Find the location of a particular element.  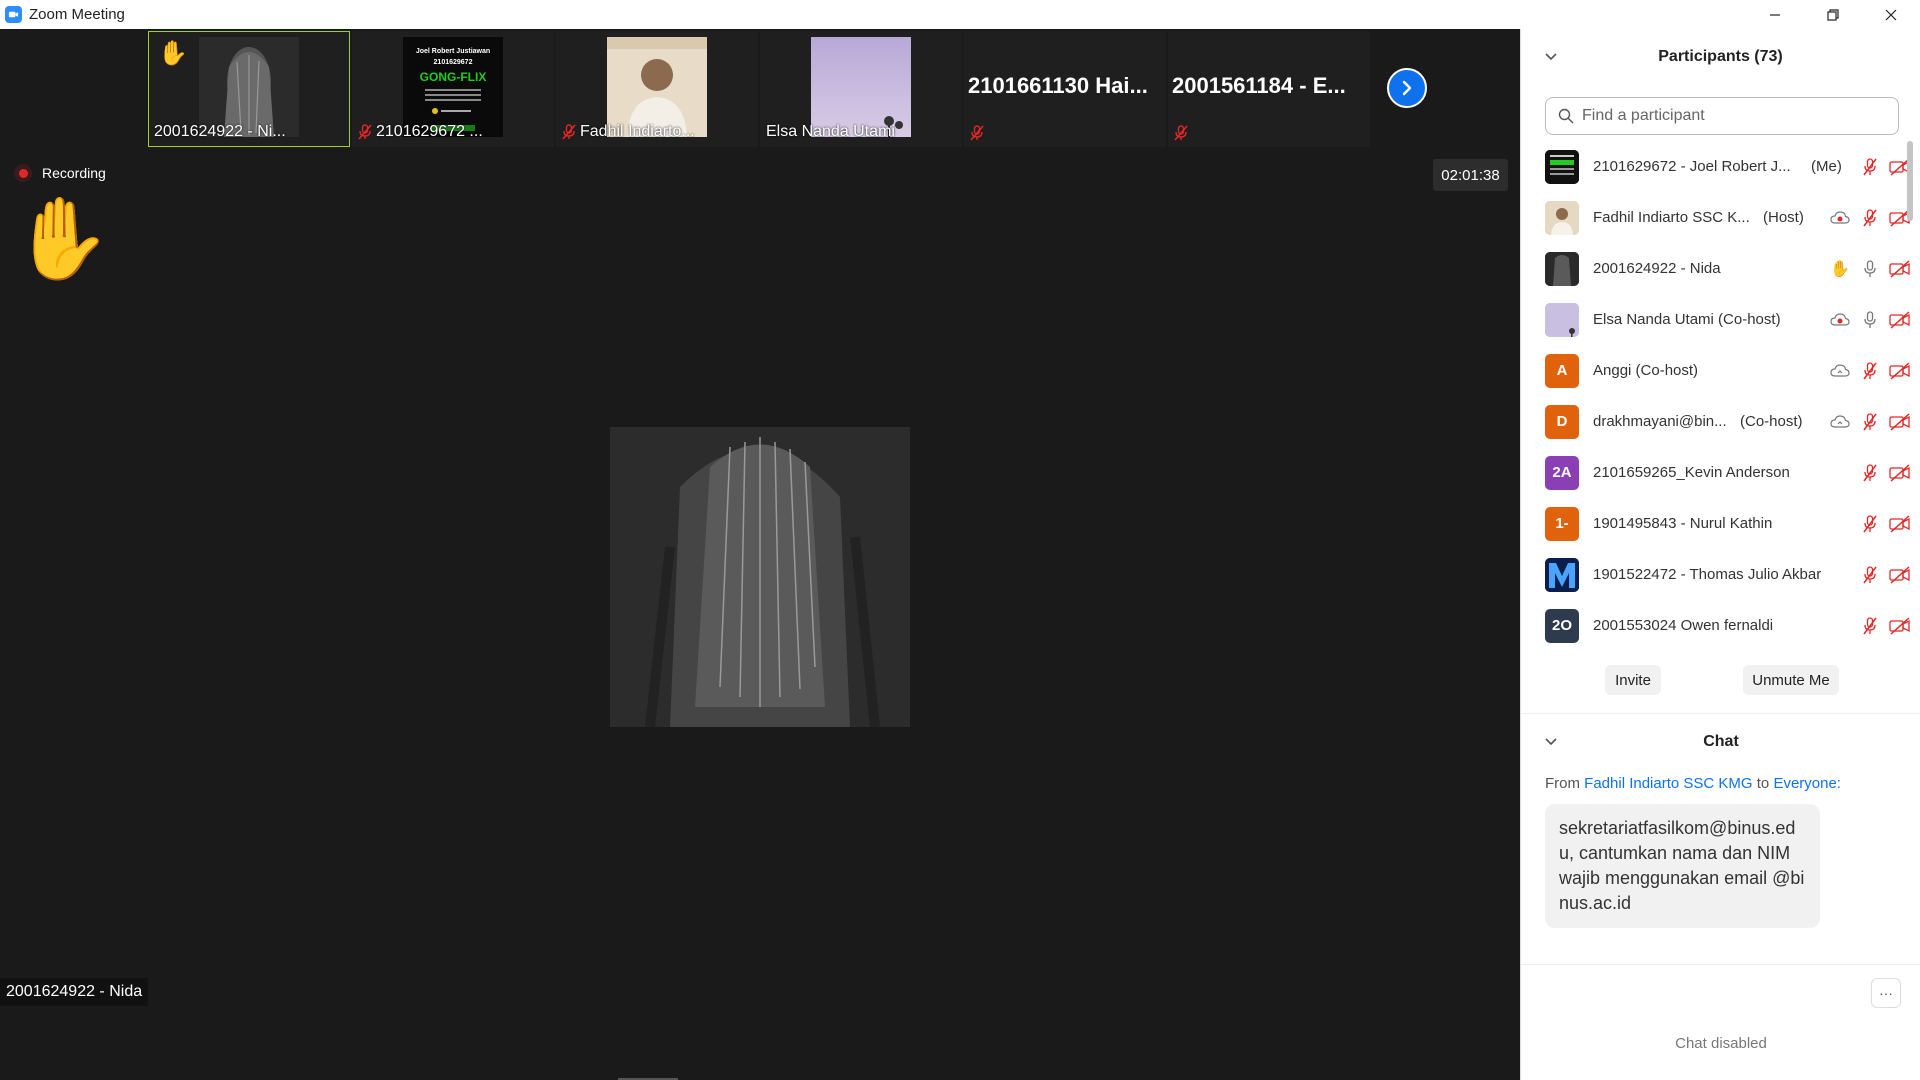

search-input is located at coordinates (1732, 116).